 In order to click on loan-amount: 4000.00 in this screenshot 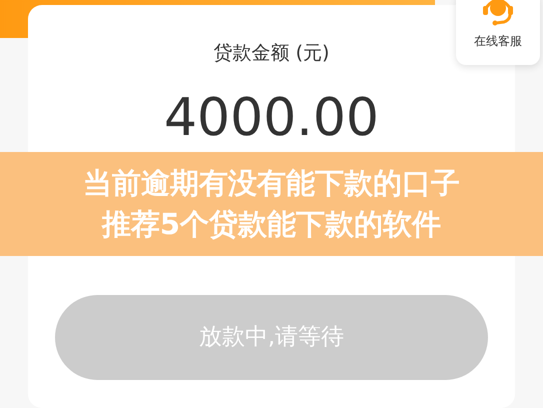, I will do `click(272, 118)`.